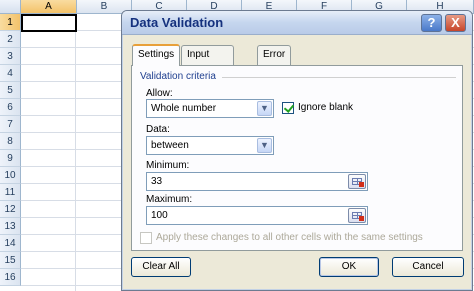 The width and height of the screenshot is (474, 291). Describe the element at coordinates (10, 226) in the screenshot. I see `row-header-13: 13` at that location.